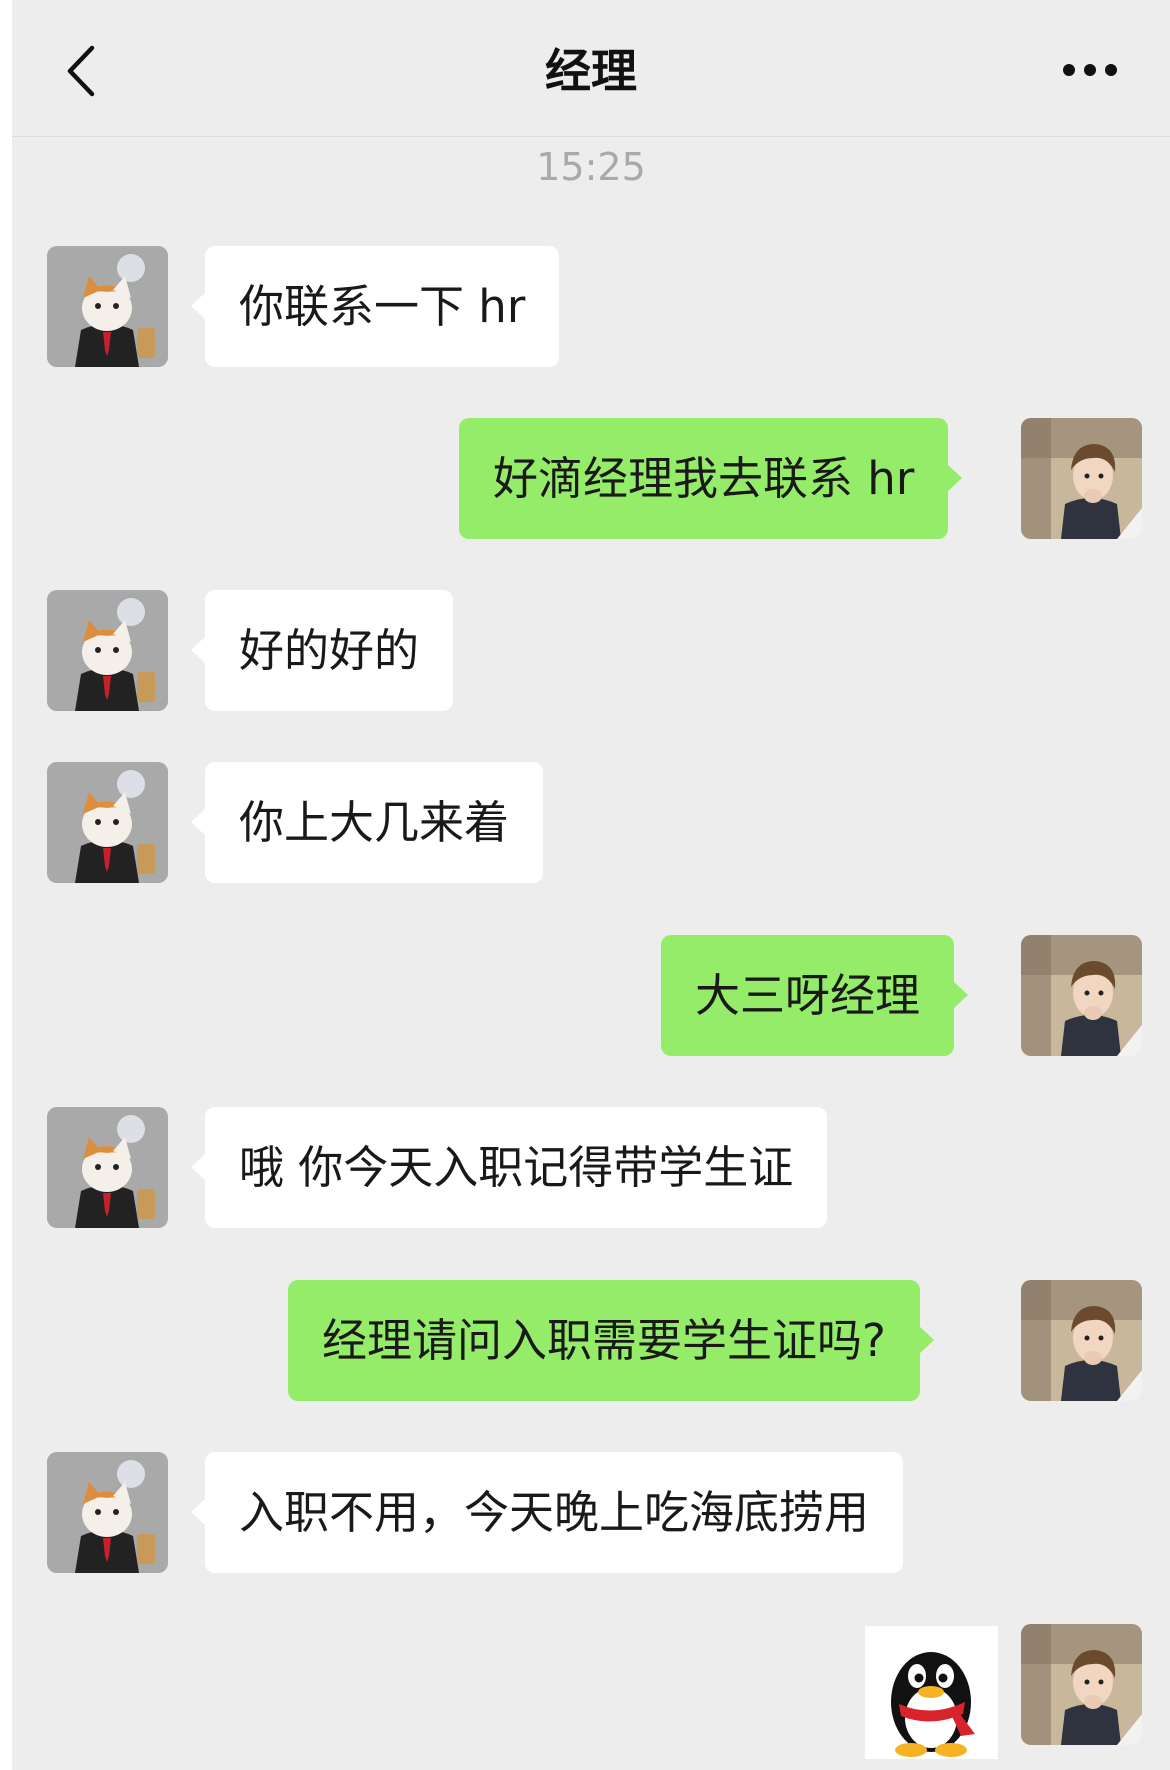 This screenshot has height=1770, width=1170. What do you see at coordinates (933, 1704) in the screenshot?
I see `qq-penguin-icon` at bounding box center [933, 1704].